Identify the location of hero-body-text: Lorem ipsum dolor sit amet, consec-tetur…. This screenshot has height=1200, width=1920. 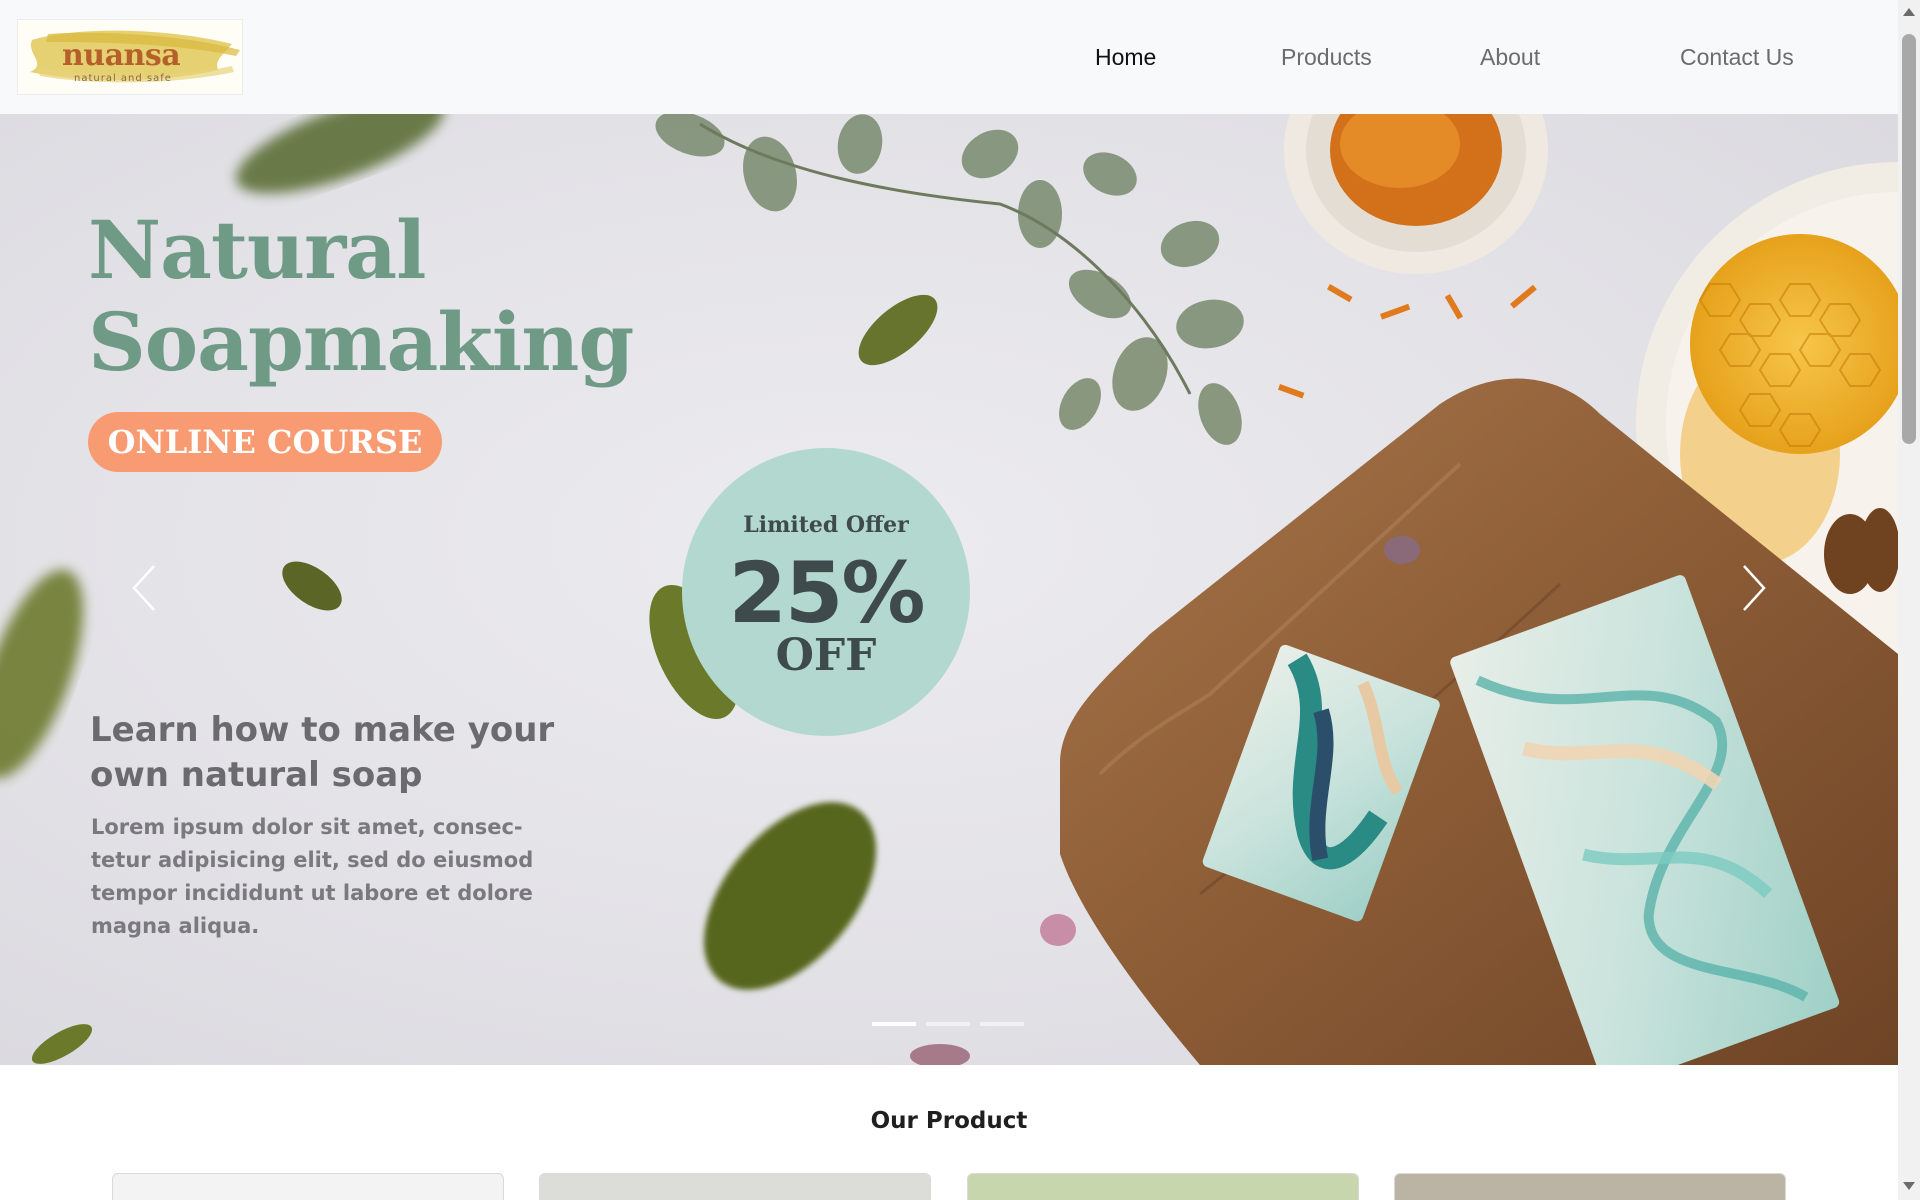
(312, 876).